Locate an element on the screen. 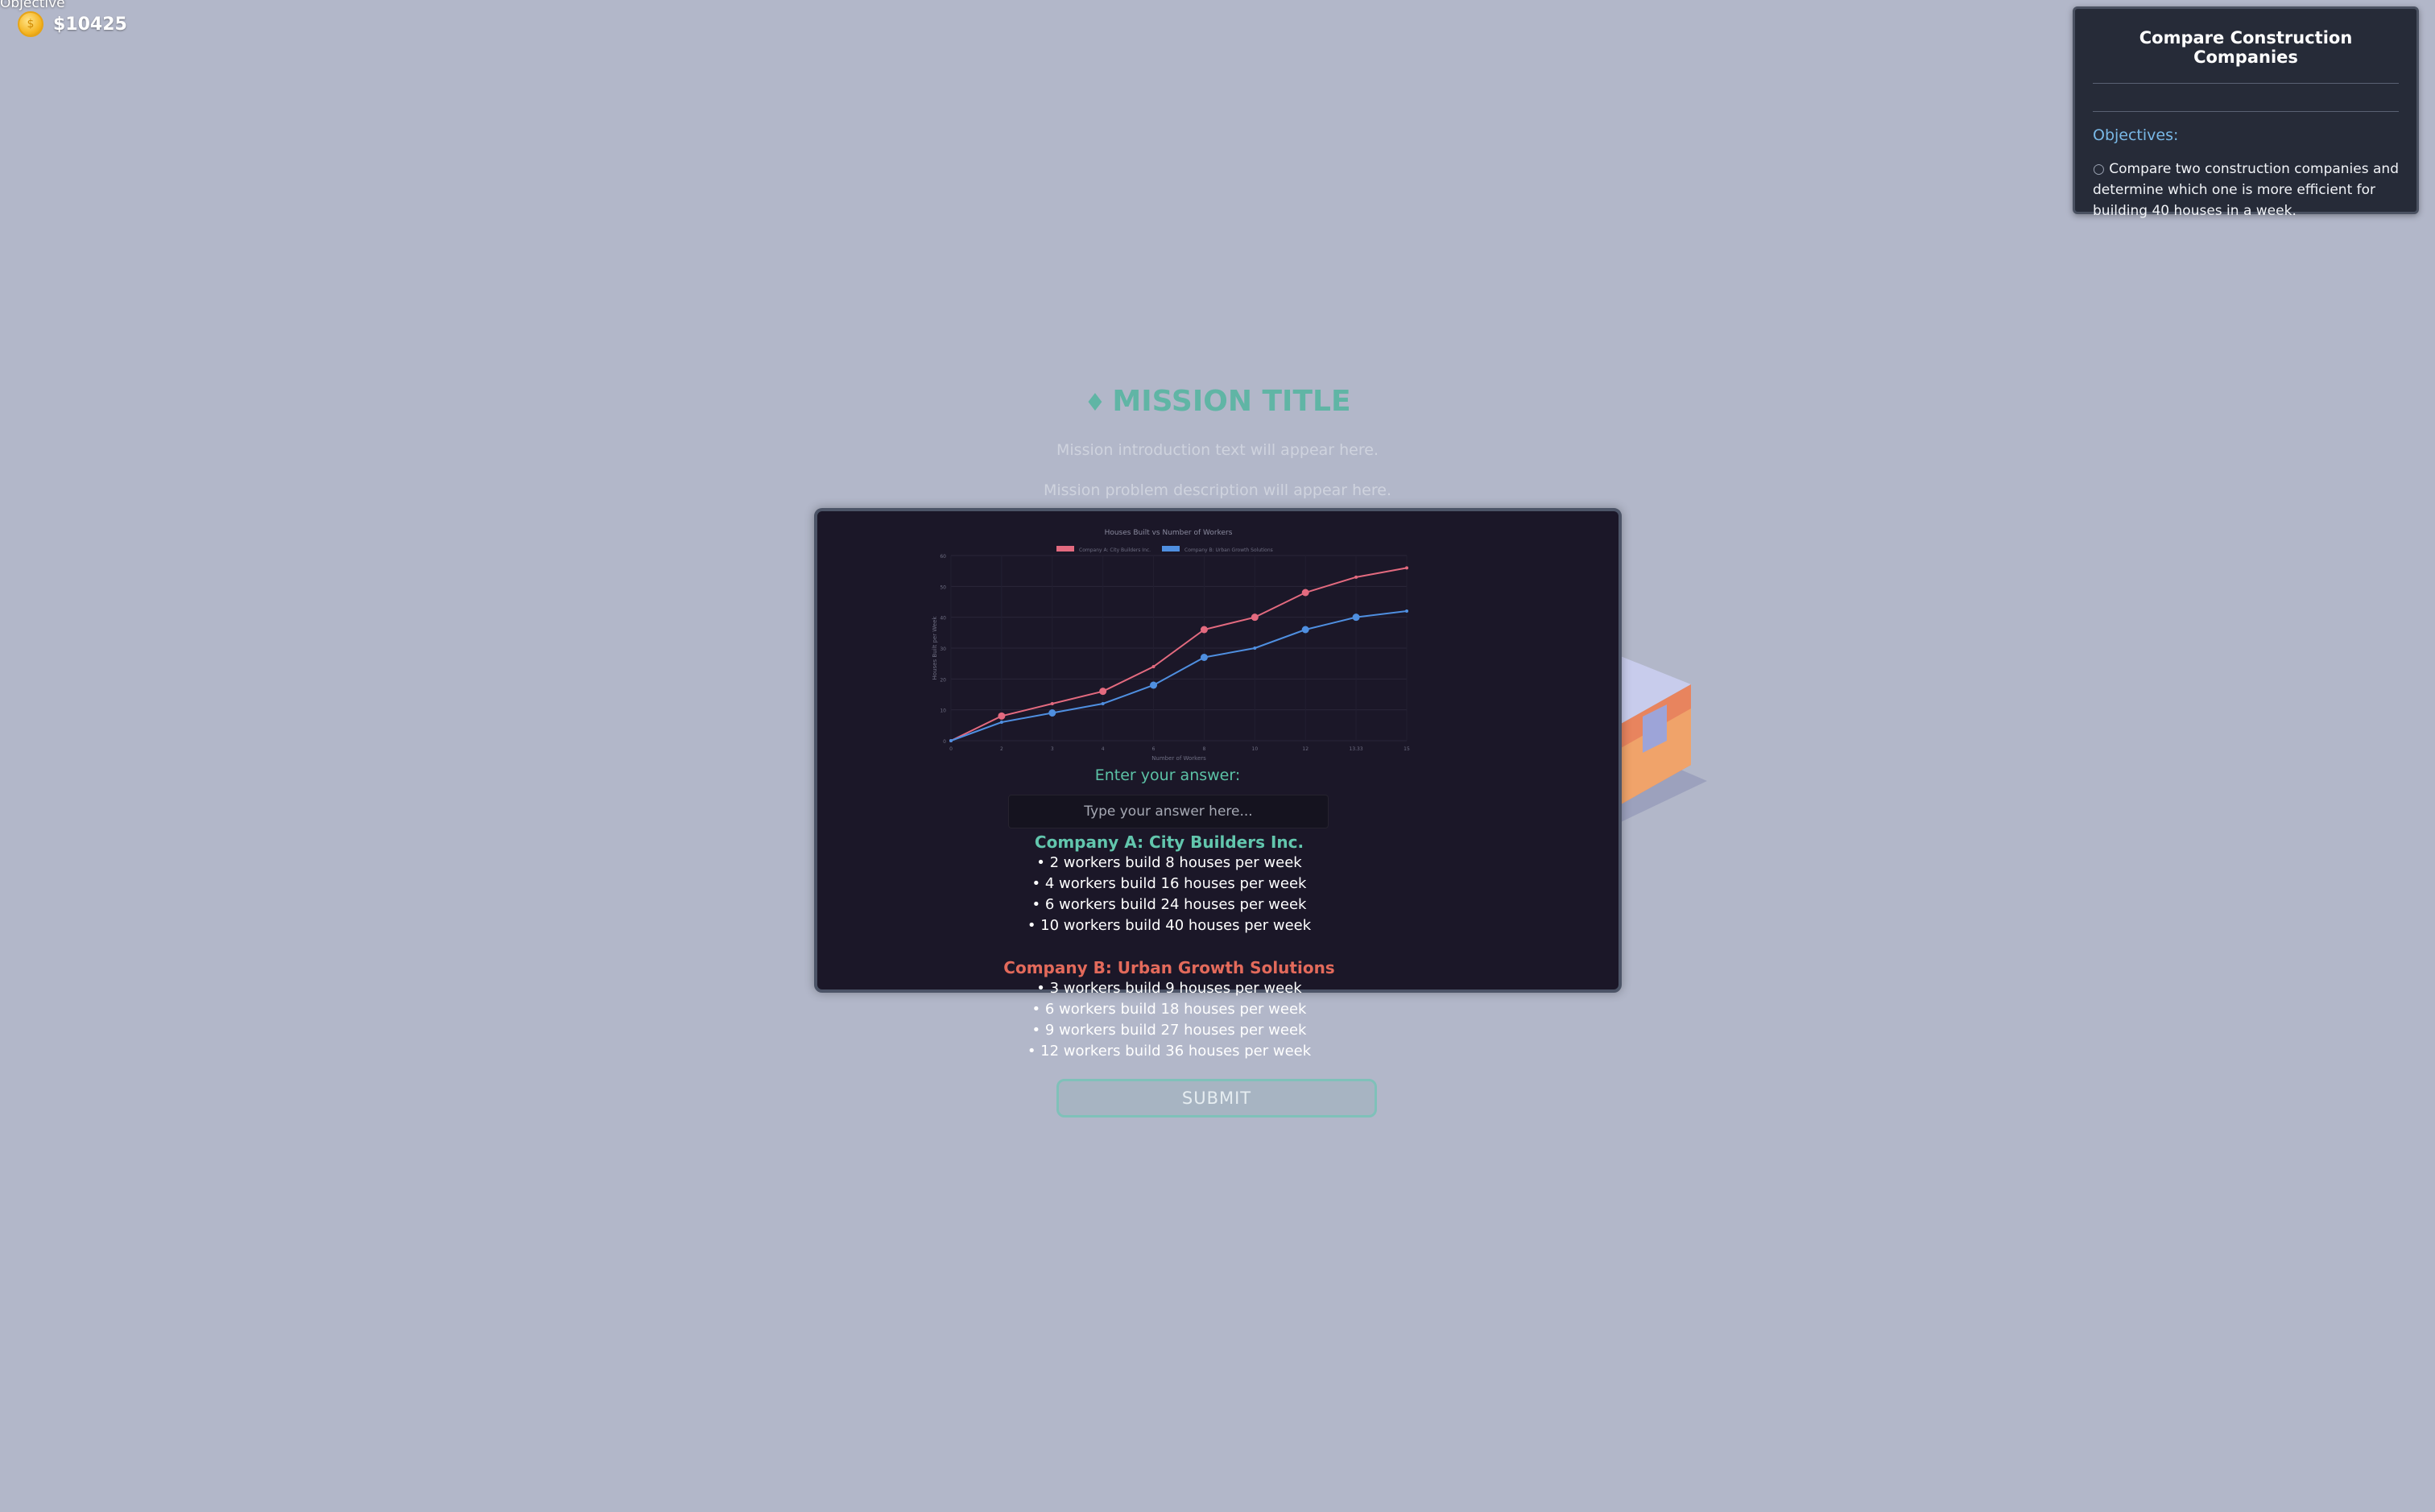 The image size is (2435, 1512). company-a-title: Company A: City Builders Inc. is located at coordinates (1169, 842).